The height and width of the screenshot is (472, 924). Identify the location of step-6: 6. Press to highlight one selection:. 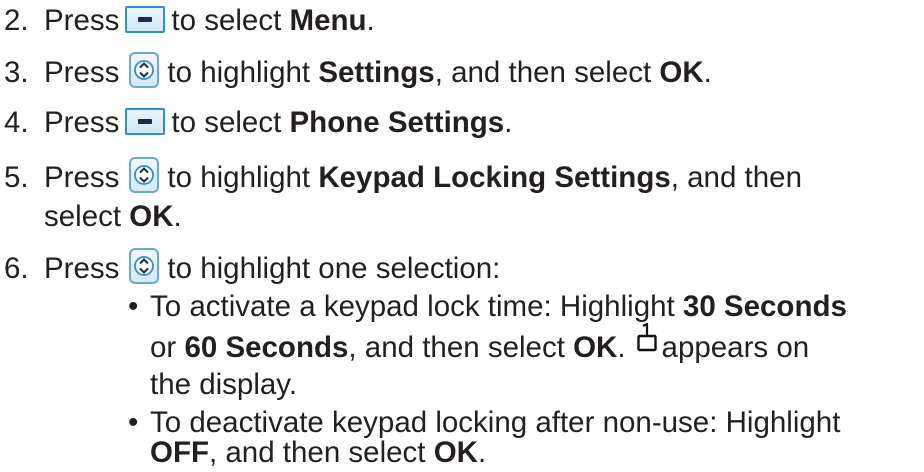
(250, 268).